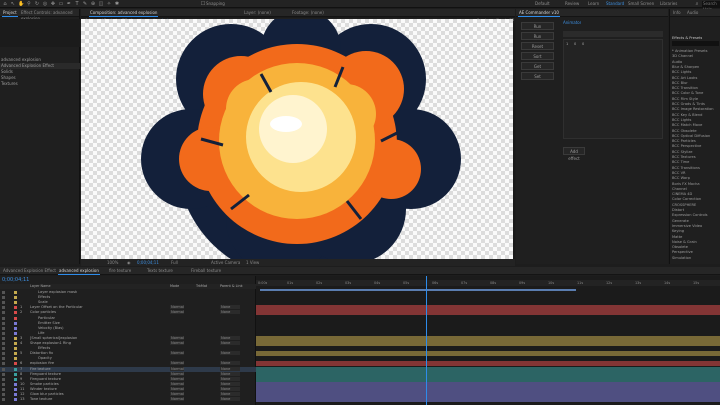  I want to click on animator-list: 1 0 0, so click(613, 89).